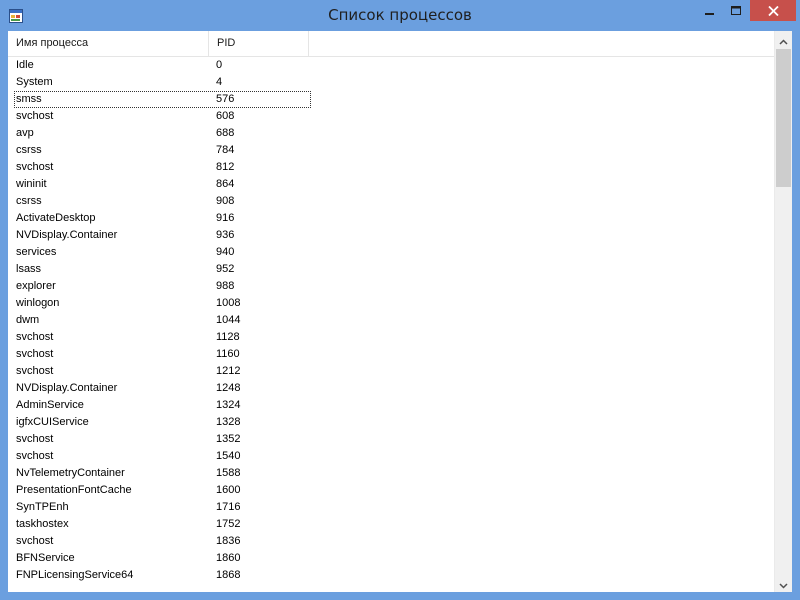  What do you see at coordinates (391, 575) in the screenshot?
I see `table-row: FNPLicensingService64 1868` at bounding box center [391, 575].